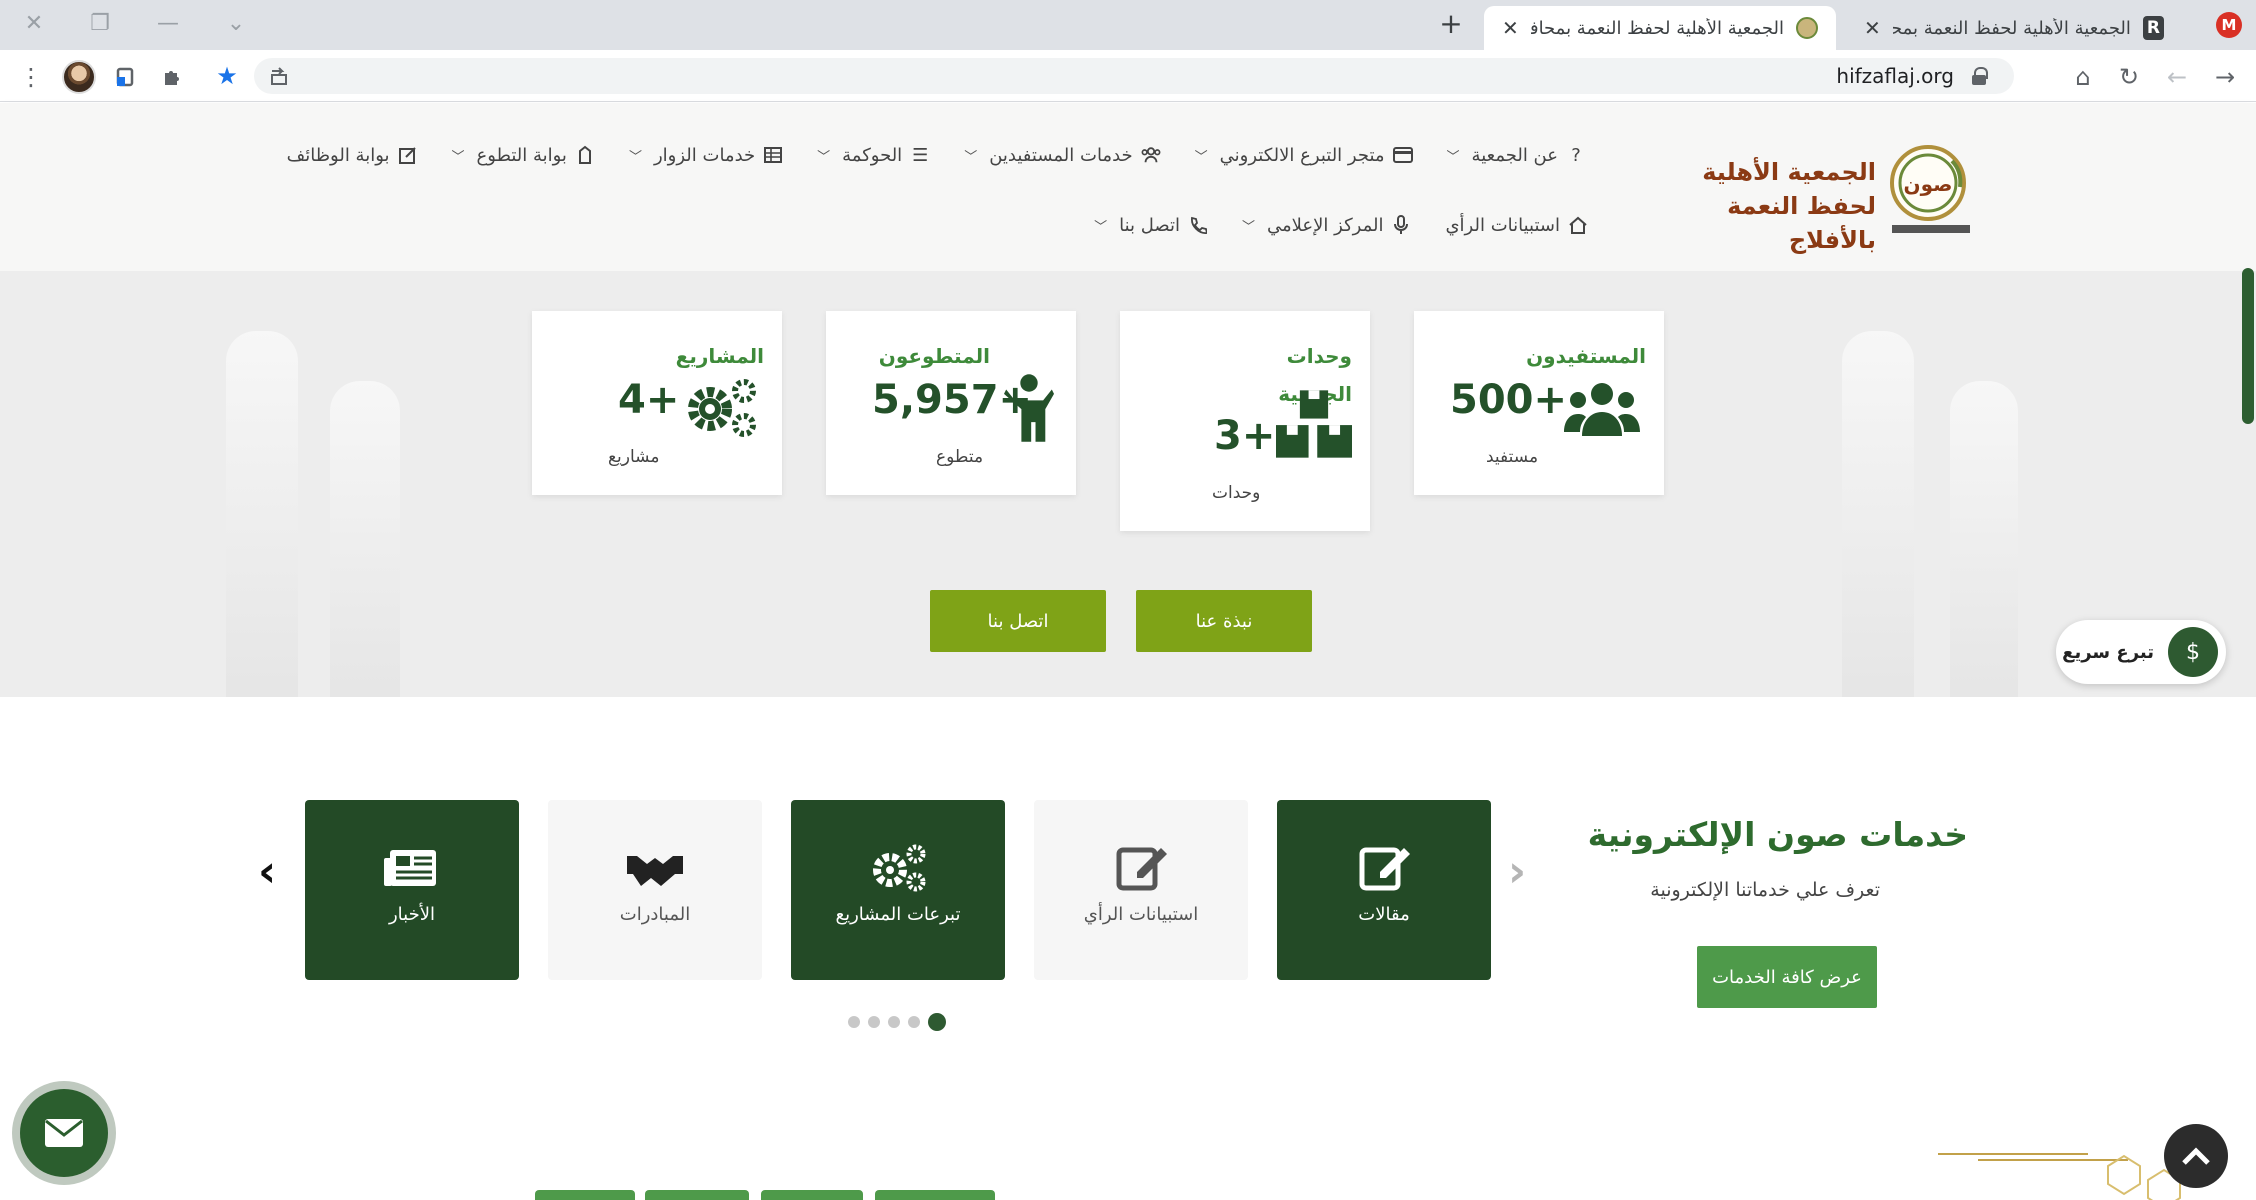 This screenshot has width=2256, height=1200. I want to click on nav-label: استبيانات الرأي, so click(1502, 225).